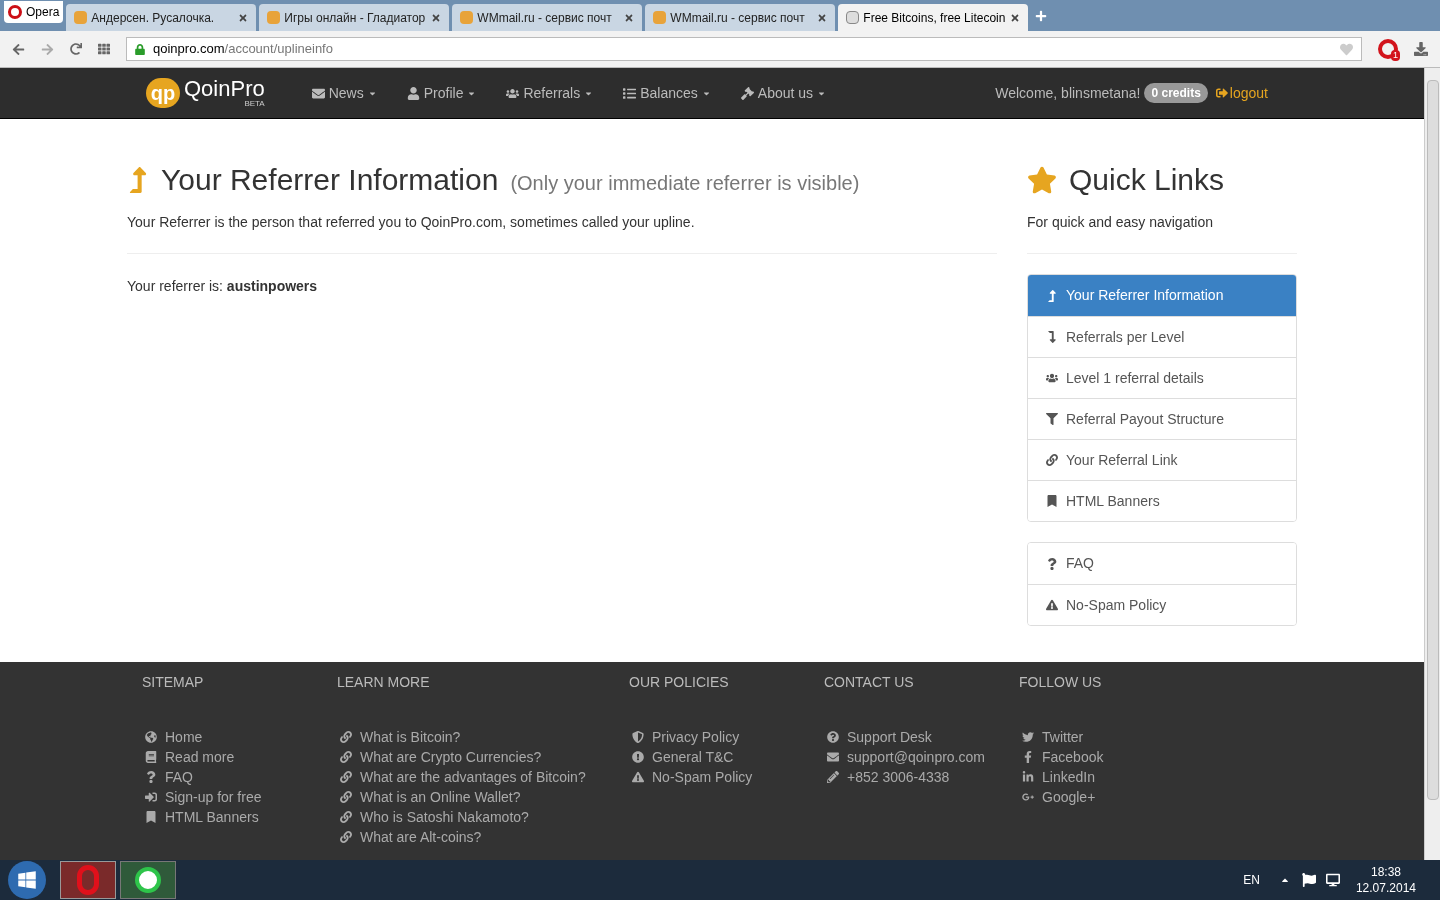 The height and width of the screenshot is (900, 1440). What do you see at coordinates (1332, 880) in the screenshot?
I see `network-icon` at bounding box center [1332, 880].